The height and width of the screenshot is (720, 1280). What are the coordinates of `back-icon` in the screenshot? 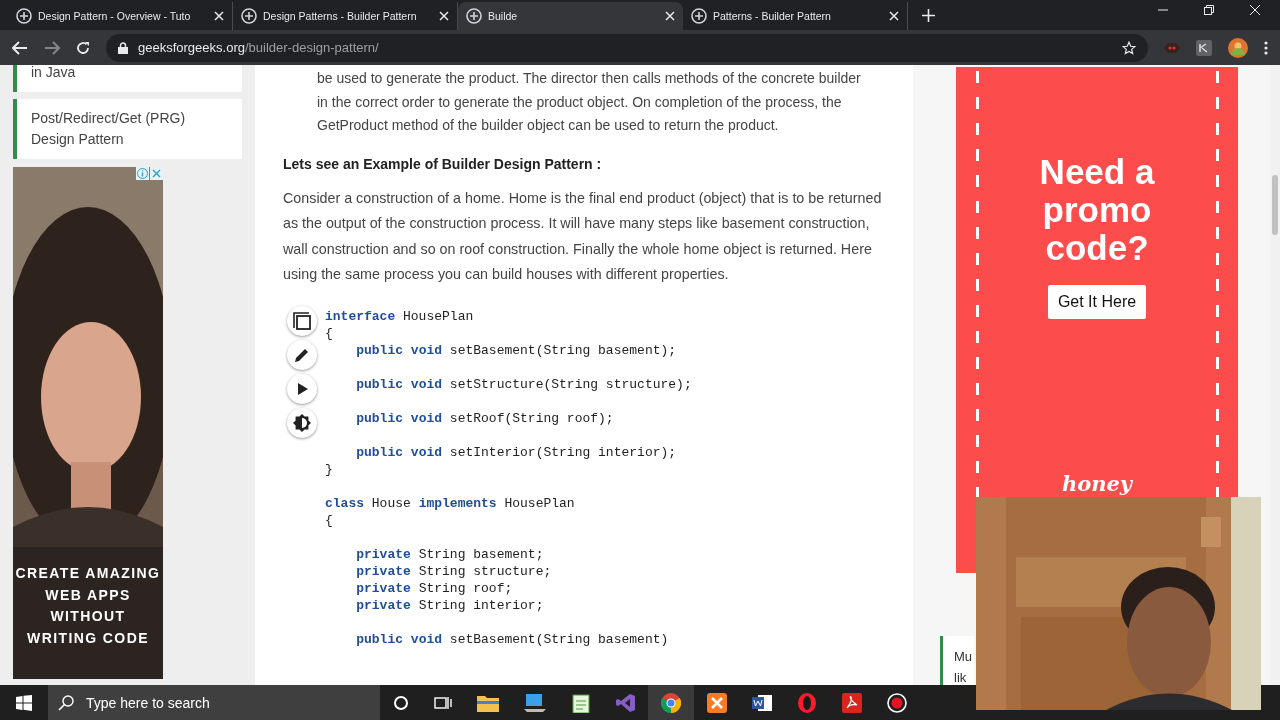 It's located at (20, 47).